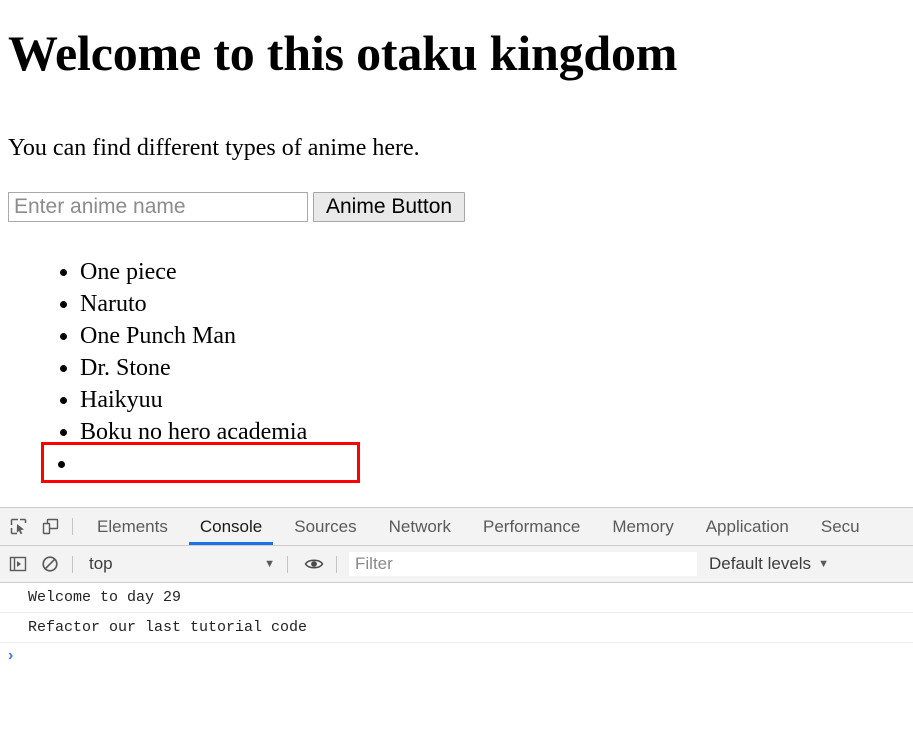 Image resolution: width=913 pixels, height=744 pixels. Describe the element at coordinates (760, 563) in the screenshot. I see `log-levels-label: Default levels` at that location.